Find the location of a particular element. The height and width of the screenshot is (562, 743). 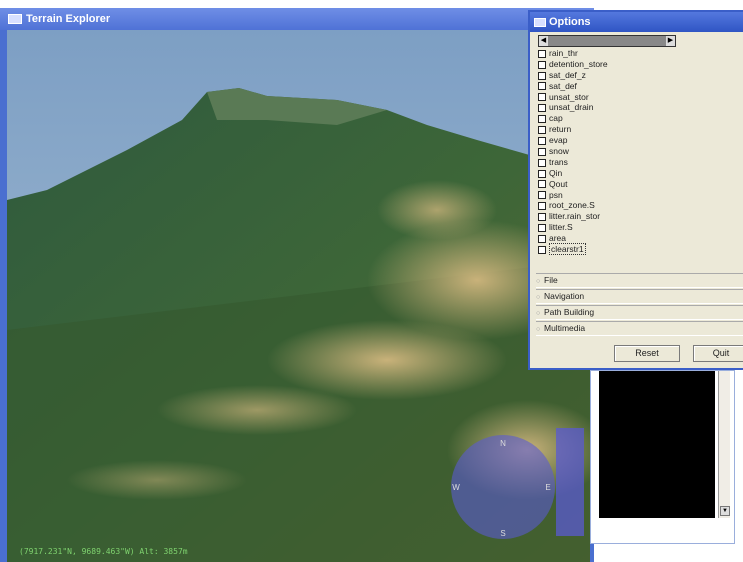

variable-item: Qin is located at coordinates (638, 173).